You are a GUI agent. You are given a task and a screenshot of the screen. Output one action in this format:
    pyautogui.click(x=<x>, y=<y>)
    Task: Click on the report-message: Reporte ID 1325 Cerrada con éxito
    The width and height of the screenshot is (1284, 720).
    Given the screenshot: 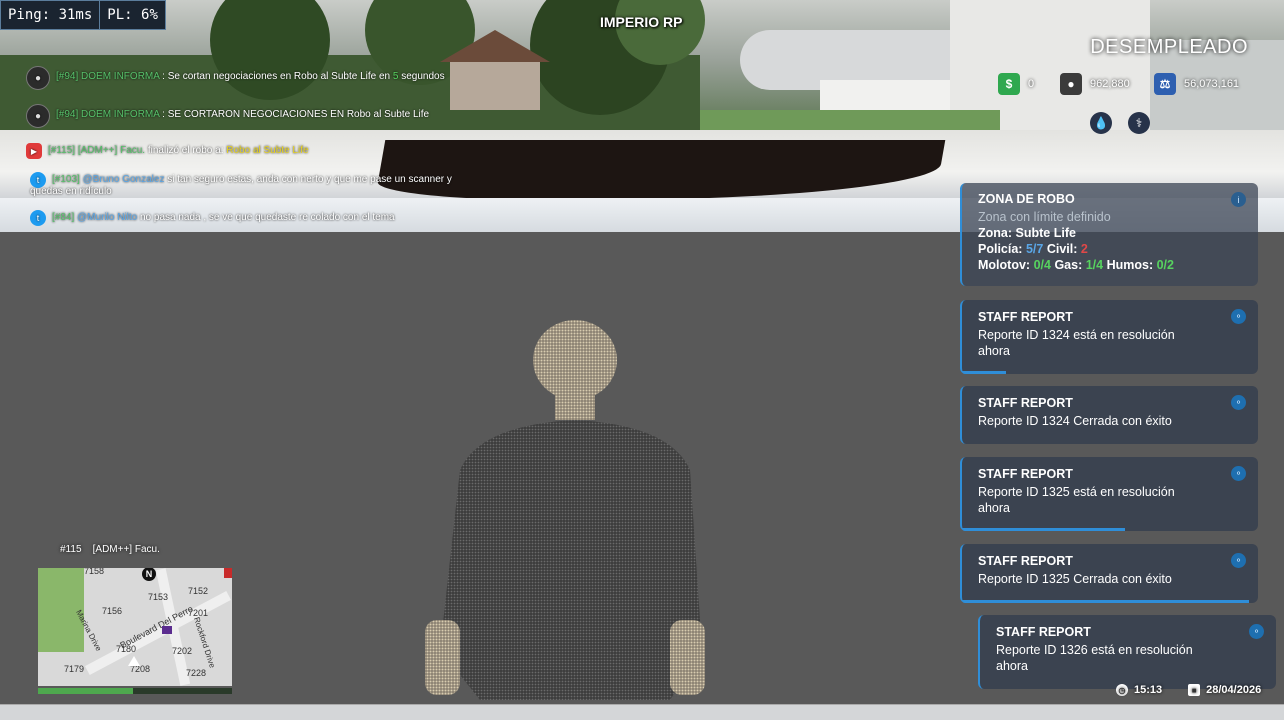 What is the action you would take?
    pyautogui.click(x=1075, y=579)
    